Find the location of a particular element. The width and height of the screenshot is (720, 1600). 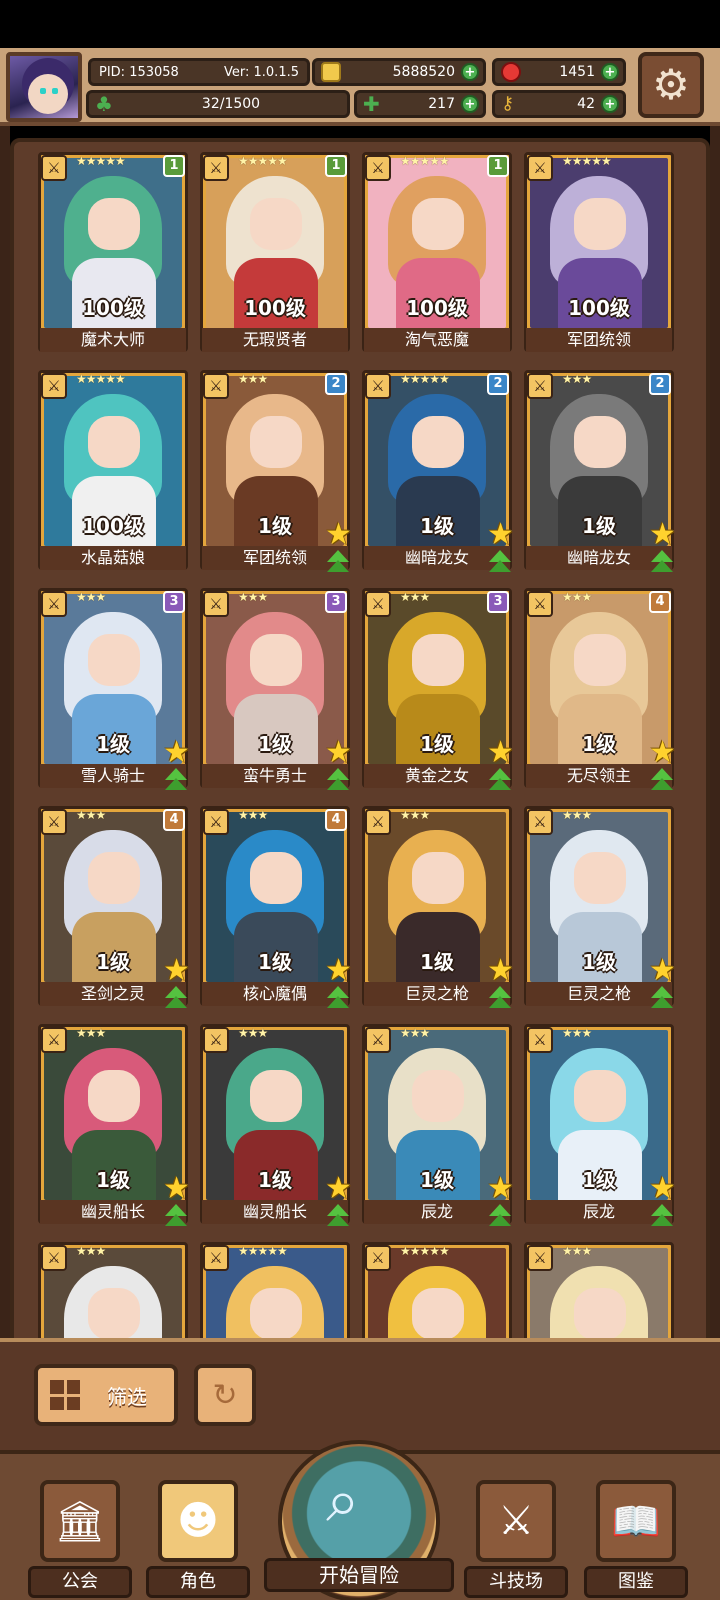

refresh-icon: ↻ is located at coordinates (225, 1395).